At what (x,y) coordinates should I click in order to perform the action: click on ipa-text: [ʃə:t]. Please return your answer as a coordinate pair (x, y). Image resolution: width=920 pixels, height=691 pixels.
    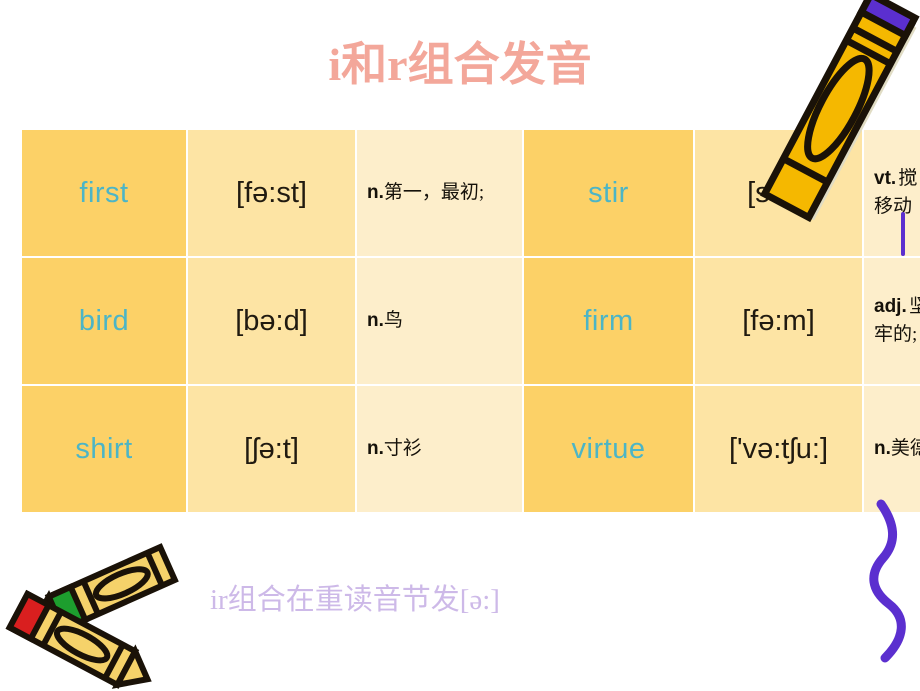
    Looking at the image, I should click on (271, 448).